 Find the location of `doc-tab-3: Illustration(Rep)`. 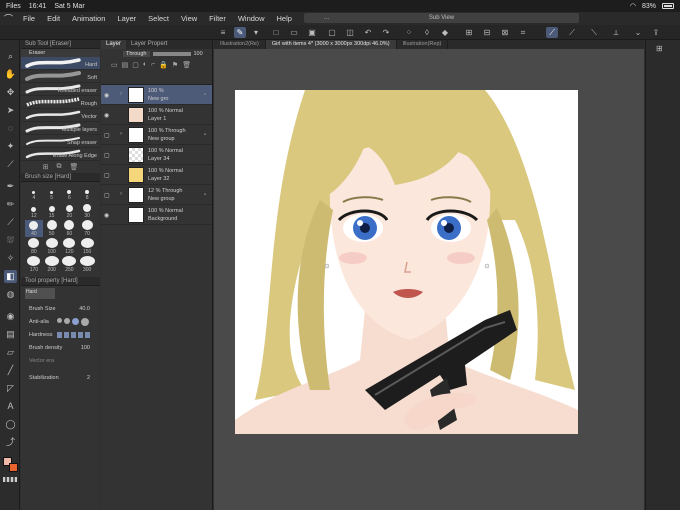

doc-tab-3: Illustration(Rep) is located at coordinates (423, 44).